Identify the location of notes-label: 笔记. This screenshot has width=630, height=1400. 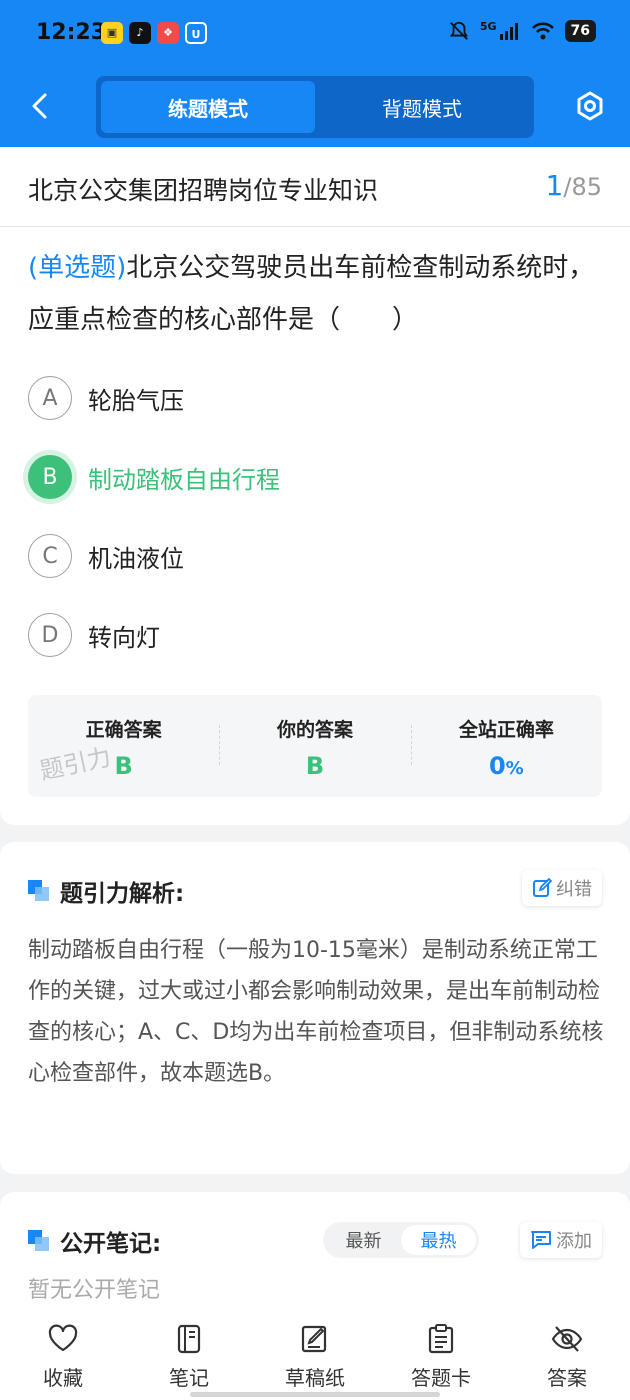
(189, 1378).